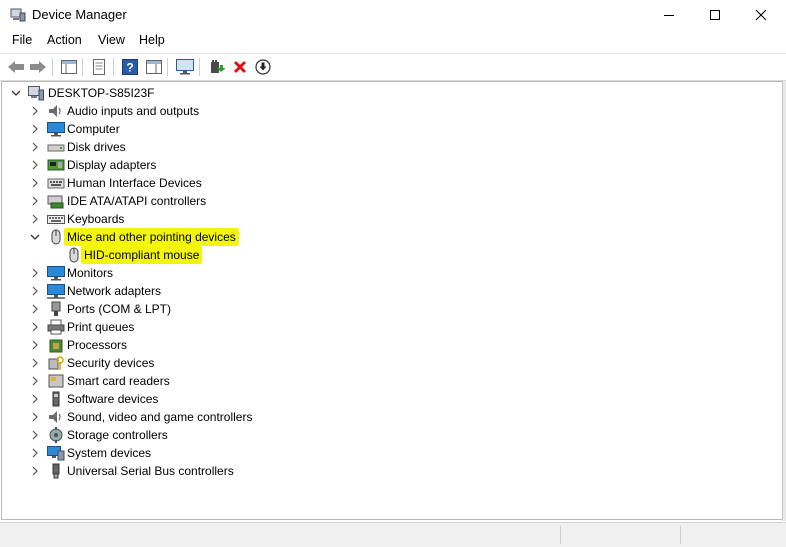 The image size is (786, 547). What do you see at coordinates (96, 147) in the screenshot?
I see `tree-category-label: Disk drives` at bounding box center [96, 147].